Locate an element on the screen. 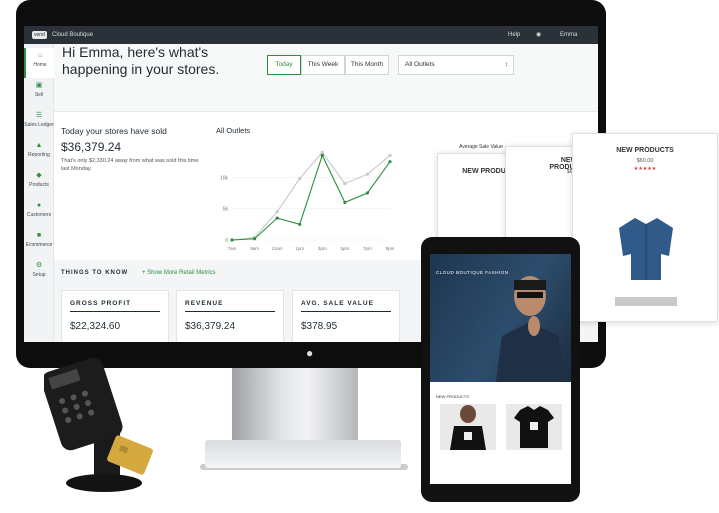 This screenshot has width=719, height=513. metric-value: $22,324.60 is located at coordinates (95, 326).